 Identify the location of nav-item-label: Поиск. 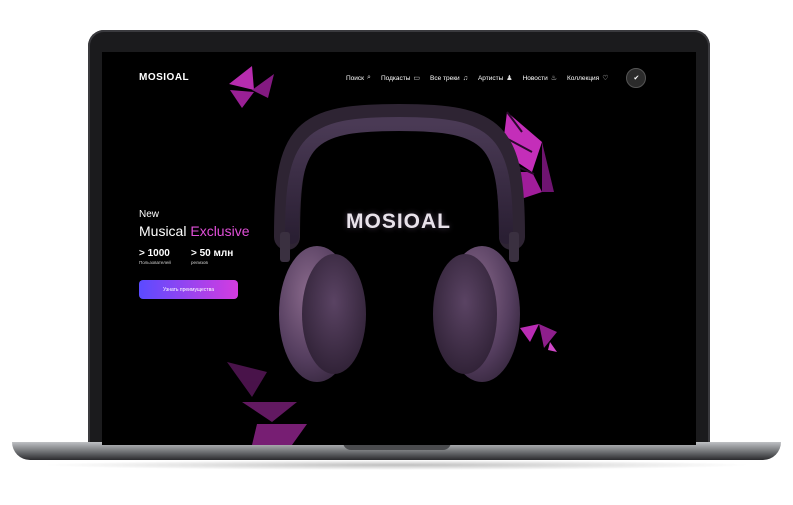
(355, 78).